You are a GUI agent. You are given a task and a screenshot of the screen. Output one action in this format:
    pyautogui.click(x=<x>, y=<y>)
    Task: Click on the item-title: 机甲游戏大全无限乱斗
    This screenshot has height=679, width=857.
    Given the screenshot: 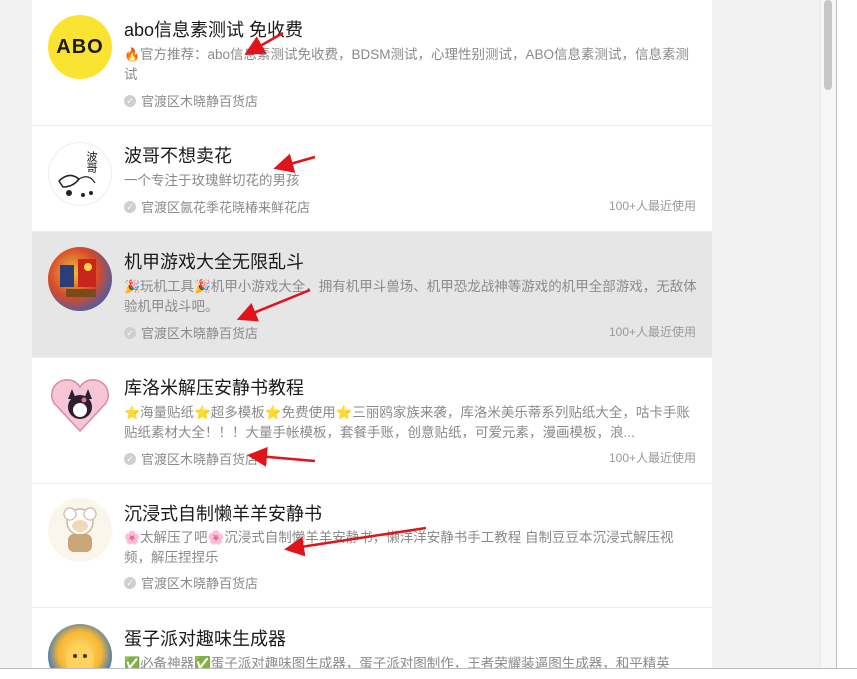 What is the action you would take?
    pyautogui.click(x=214, y=262)
    